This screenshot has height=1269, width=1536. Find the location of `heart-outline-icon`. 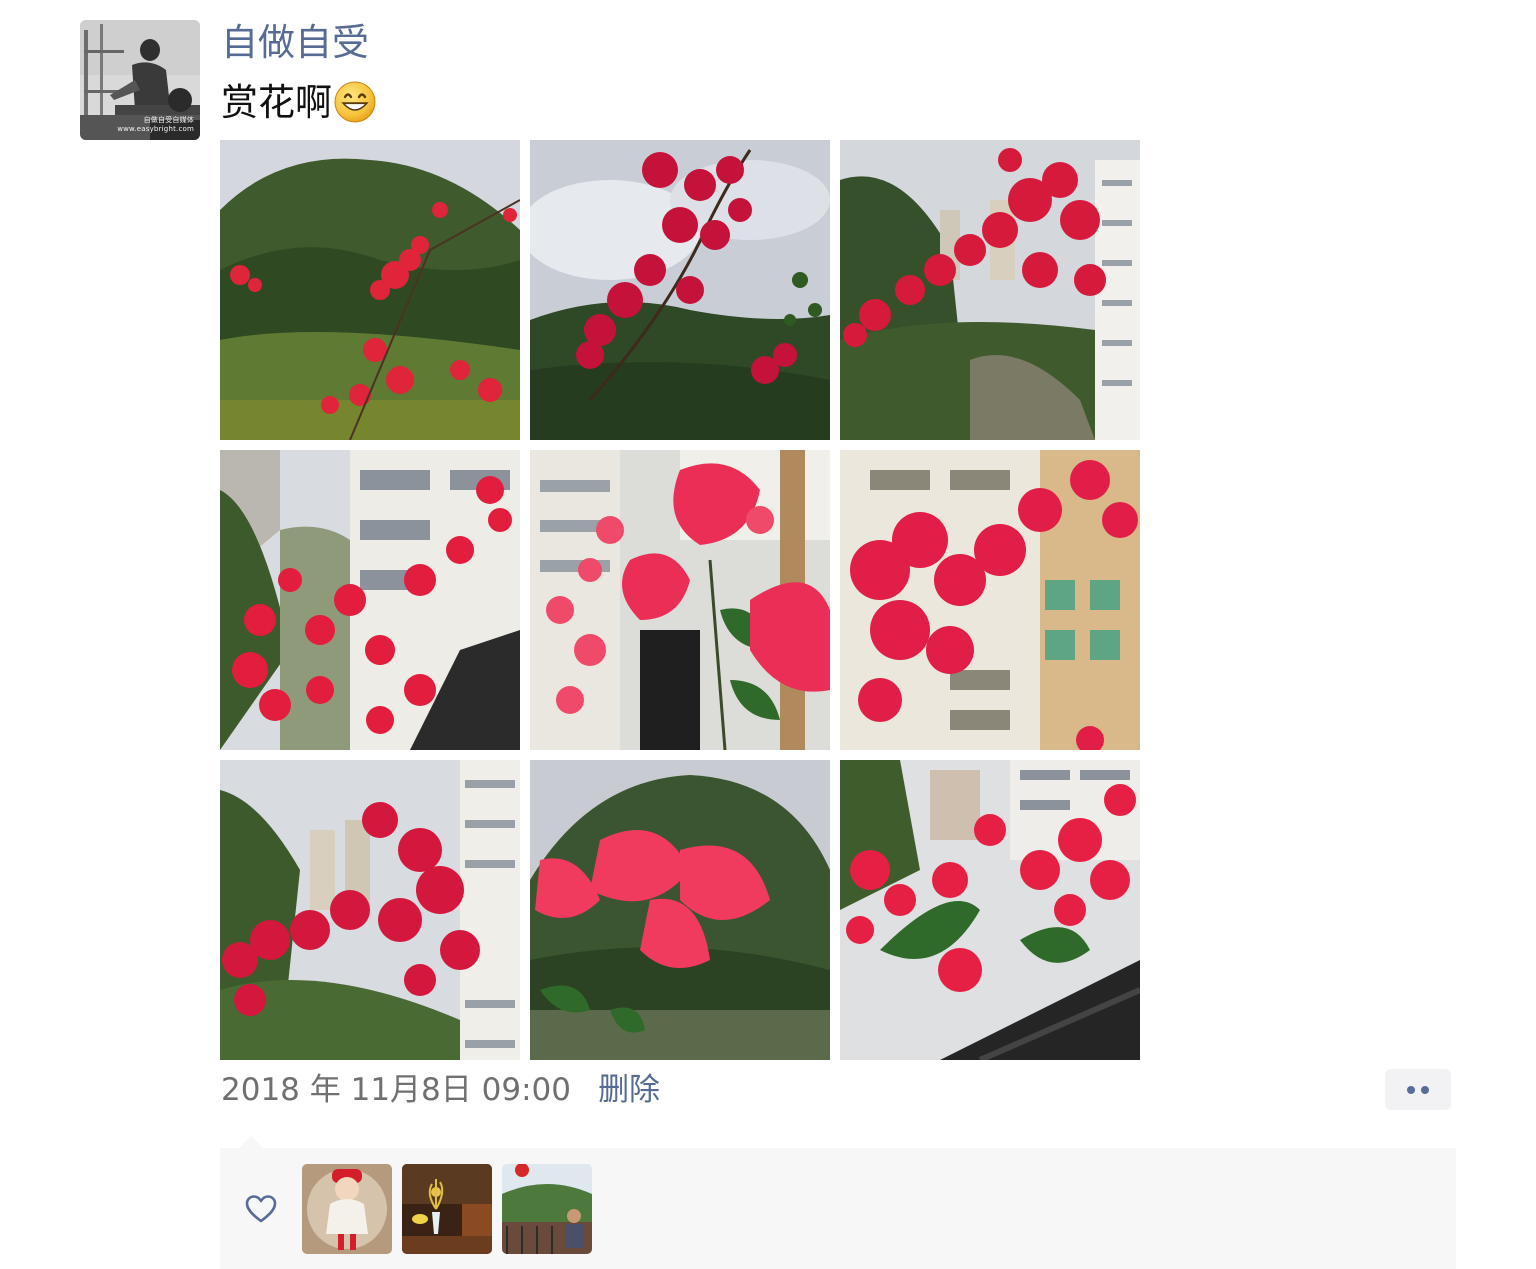

heart-outline-icon is located at coordinates (261, 1209).